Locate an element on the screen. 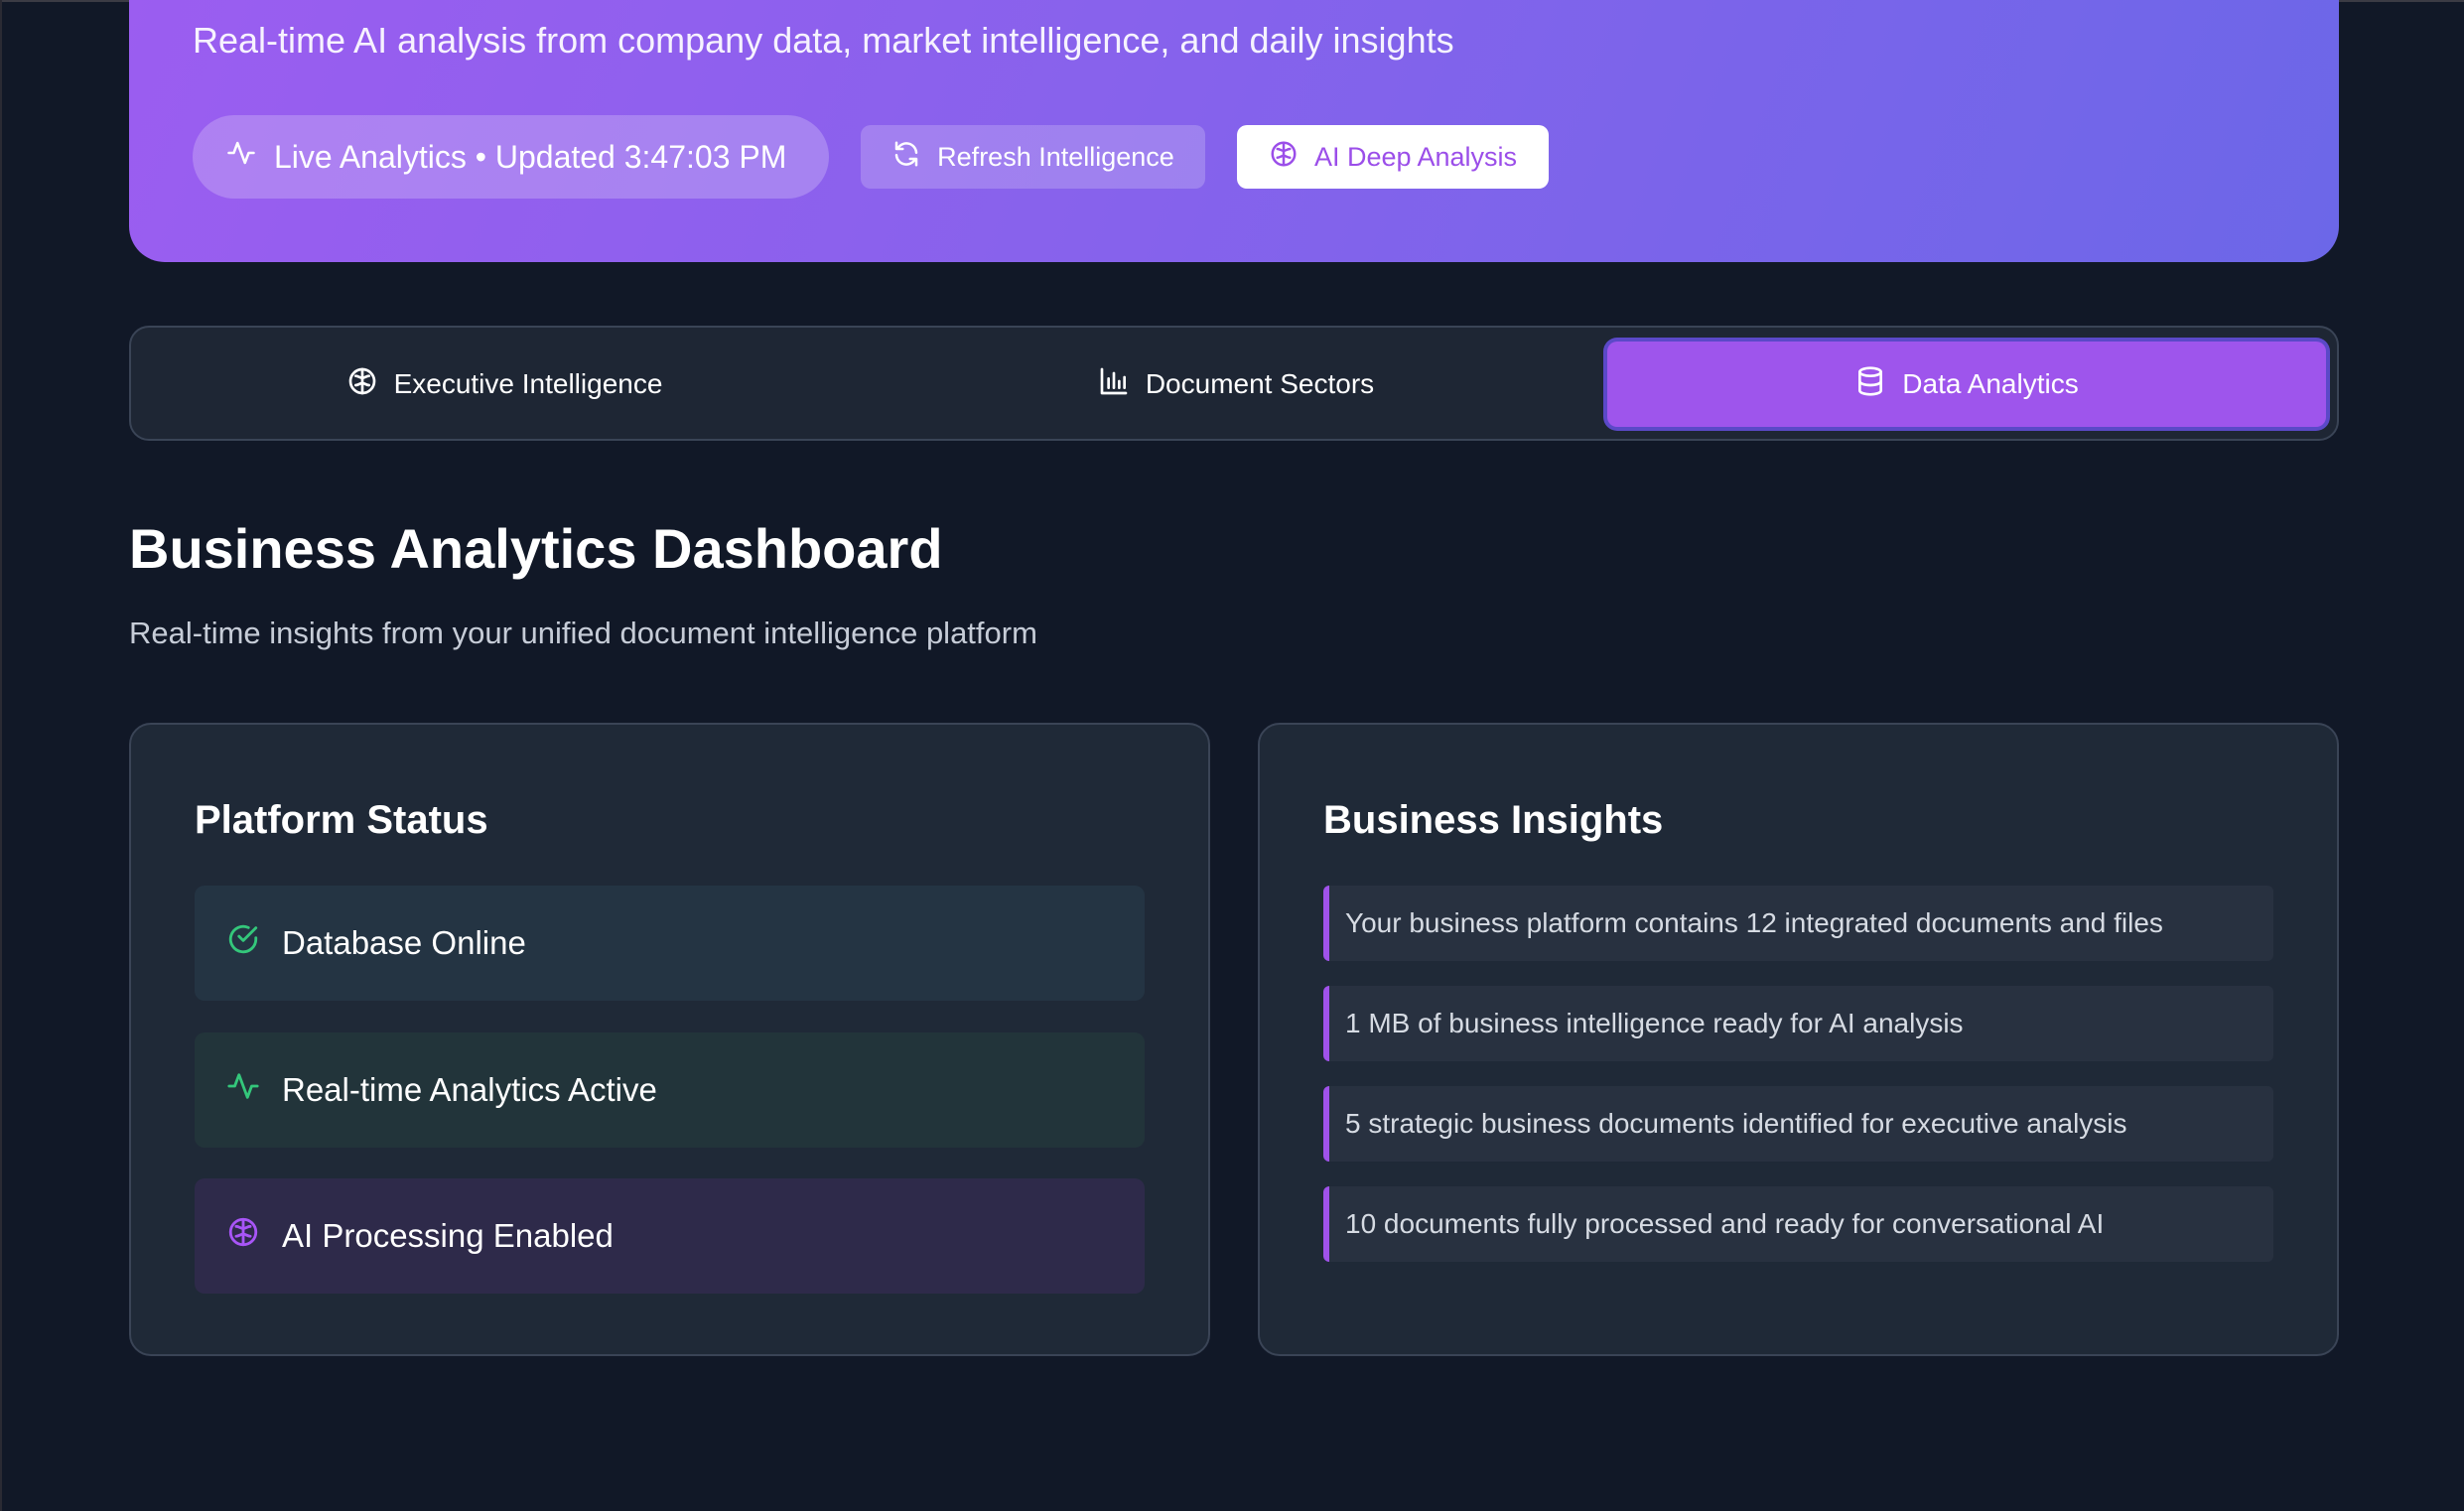  status-label: Real-time Analytics Active is located at coordinates (469, 1089).